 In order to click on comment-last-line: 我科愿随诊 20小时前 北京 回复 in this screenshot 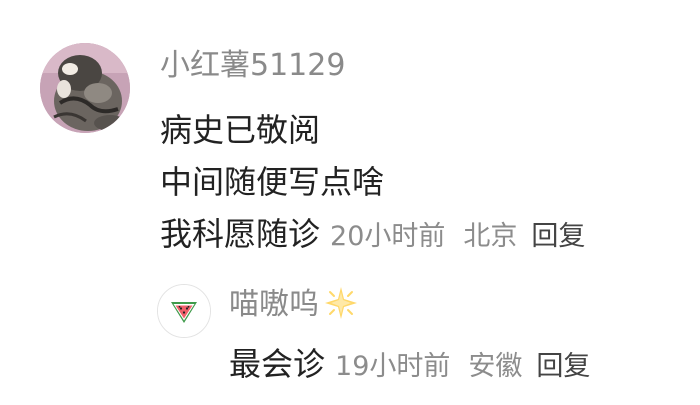, I will do `click(372, 234)`.